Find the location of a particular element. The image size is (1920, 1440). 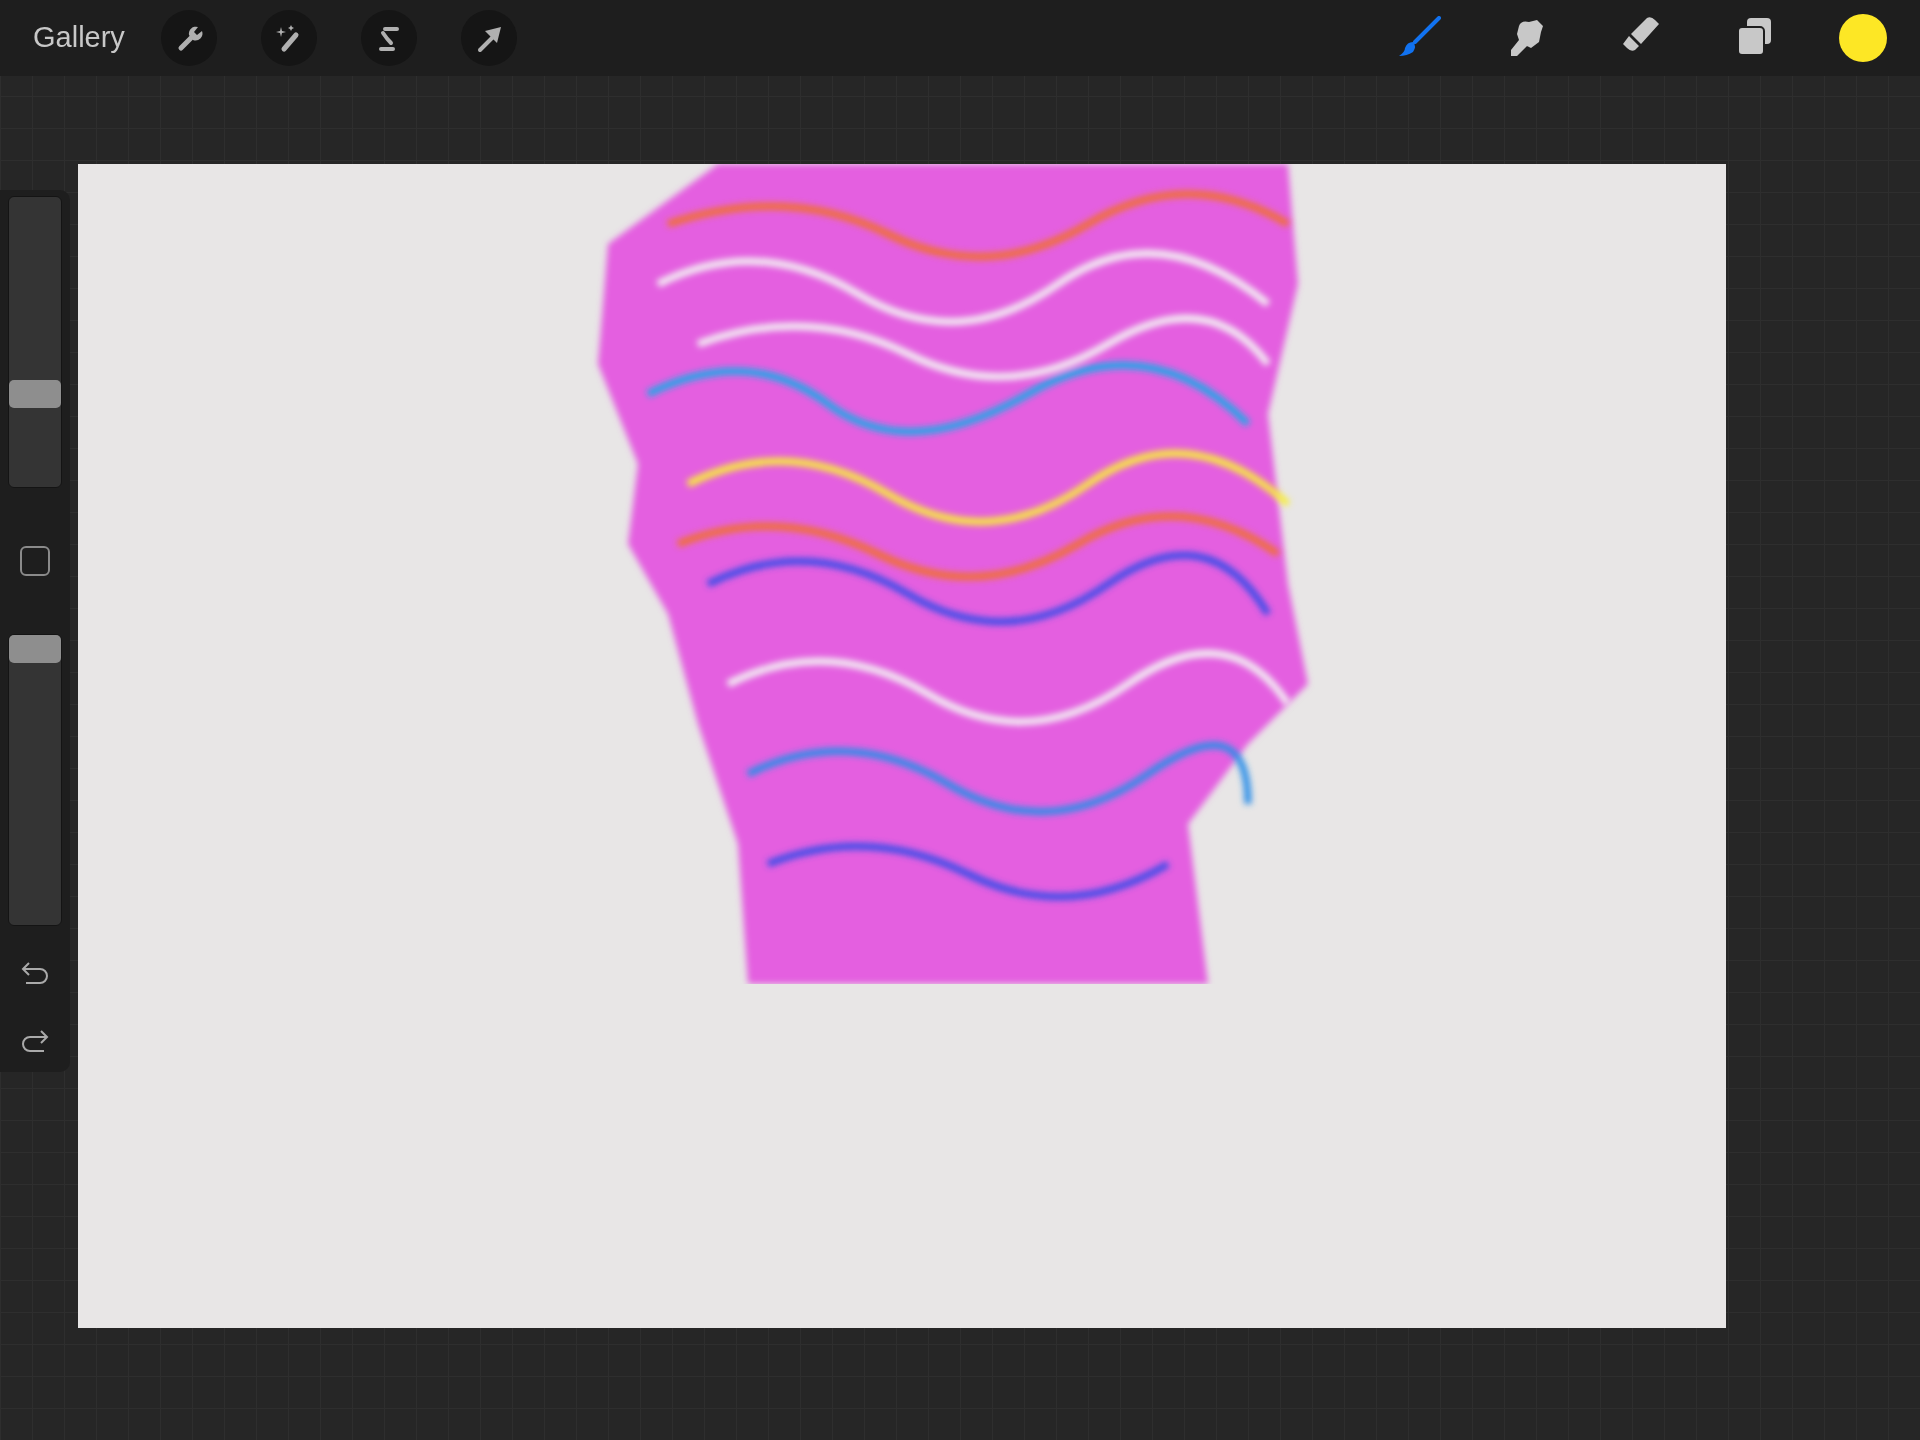

modify-button is located at coordinates (35, 561).